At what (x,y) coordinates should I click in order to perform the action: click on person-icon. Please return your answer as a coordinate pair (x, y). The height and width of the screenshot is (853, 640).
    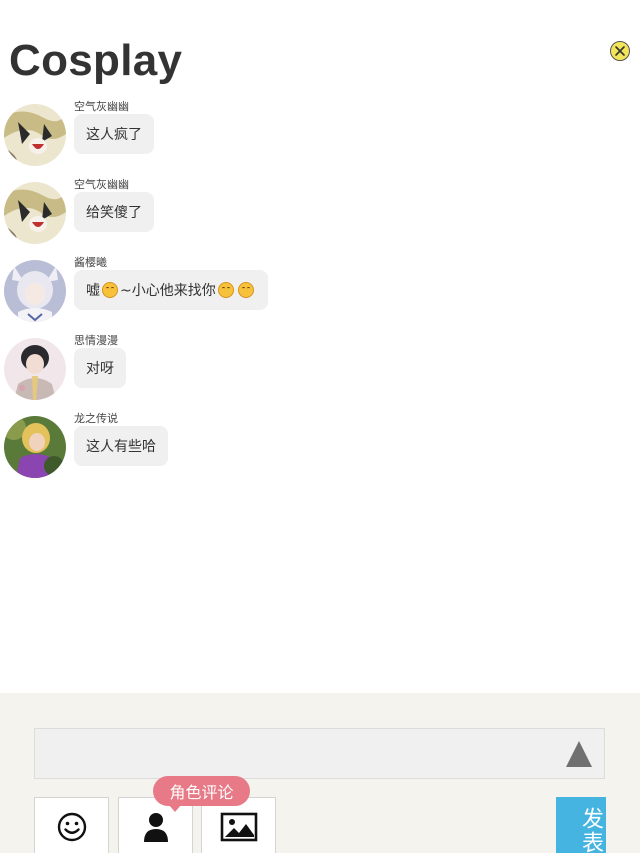
    Looking at the image, I should click on (155, 827).